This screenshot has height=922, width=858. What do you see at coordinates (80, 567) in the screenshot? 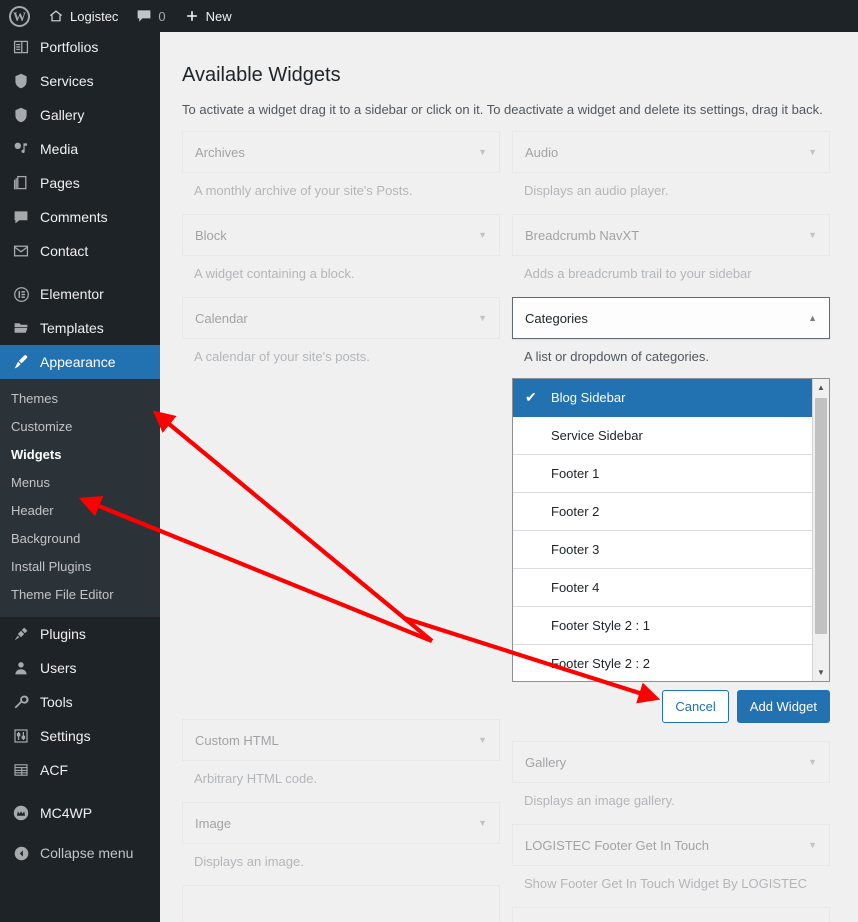
I see `submenu-item-install-plugins: Install Plugins` at bounding box center [80, 567].